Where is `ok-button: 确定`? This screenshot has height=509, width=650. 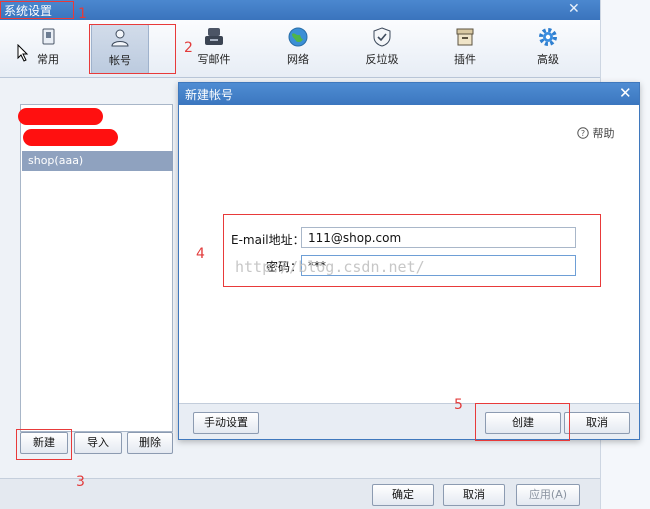
ok-button: 确定 is located at coordinates (403, 495).